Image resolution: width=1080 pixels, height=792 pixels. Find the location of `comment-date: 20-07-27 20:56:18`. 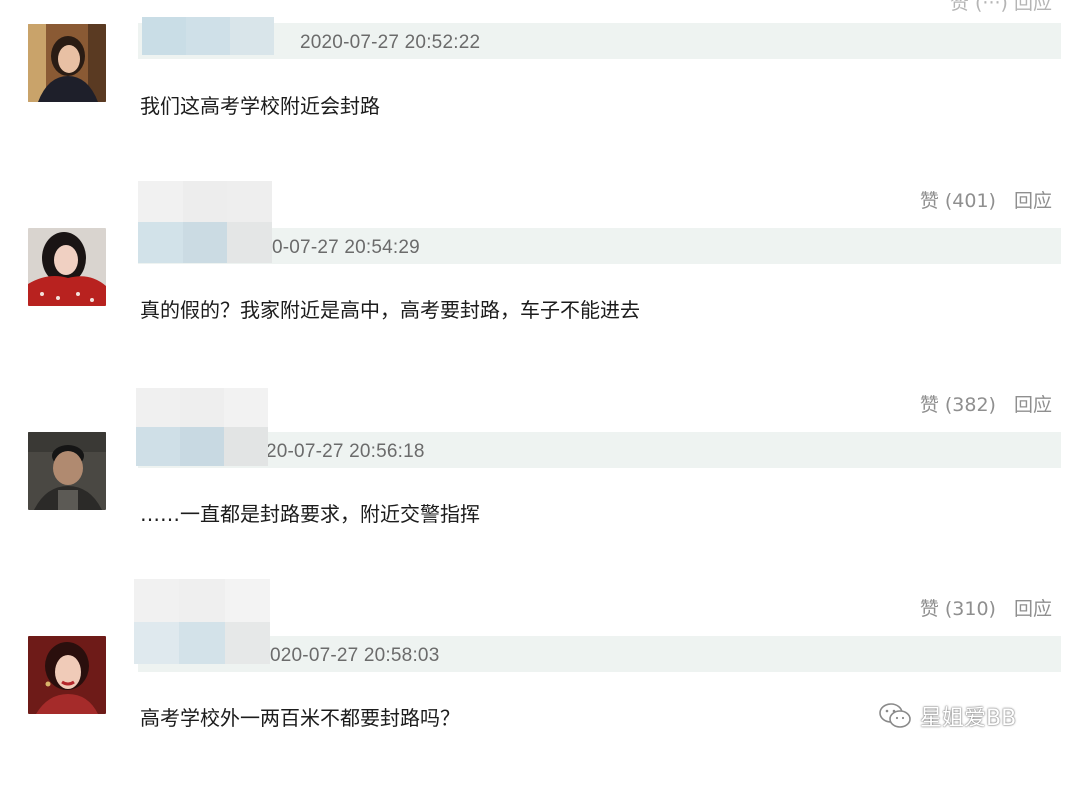

comment-date: 20-07-27 20:56:18 is located at coordinates (345, 451).